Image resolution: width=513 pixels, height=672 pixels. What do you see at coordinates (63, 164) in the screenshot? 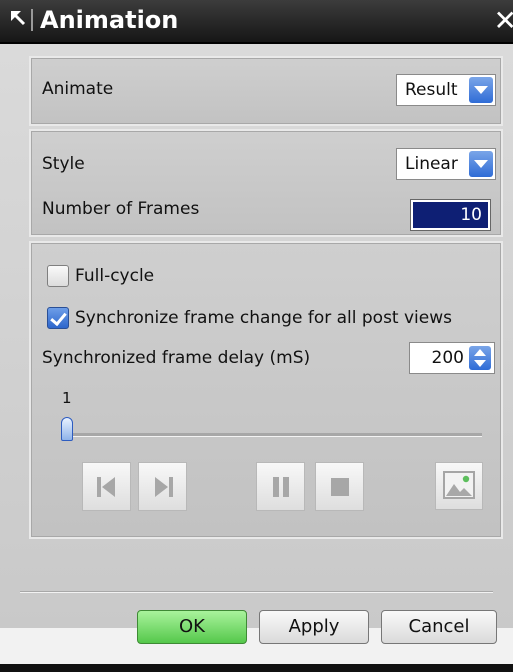
I see `style-label: Style` at bounding box center [63, 164].